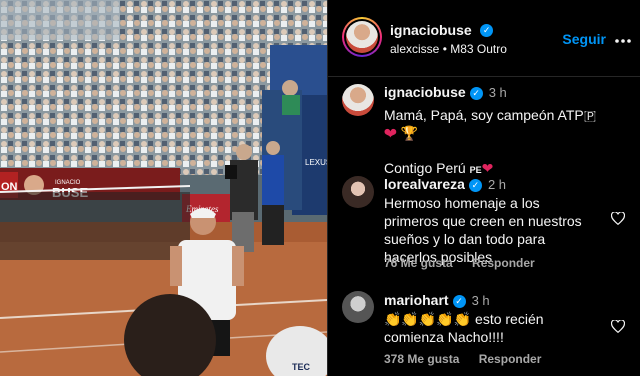 The image size is (640, 376). What do you see at coordinates (478, 49) in the screenshot?
I see `audio-track: M83 Outro` at bounding box center [478, 49].